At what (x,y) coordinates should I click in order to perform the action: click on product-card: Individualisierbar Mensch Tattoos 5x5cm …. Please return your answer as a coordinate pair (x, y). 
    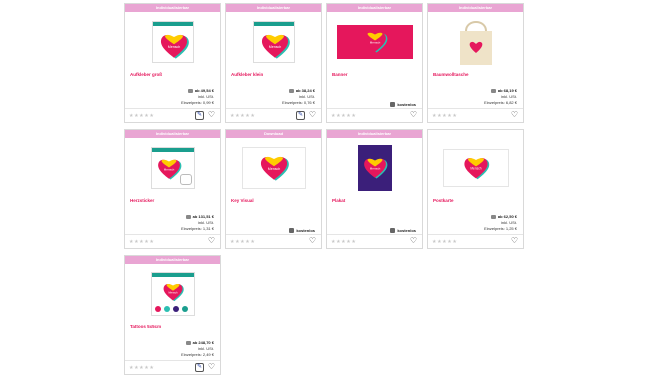
    Looking at the image, I should click on (172, 315).